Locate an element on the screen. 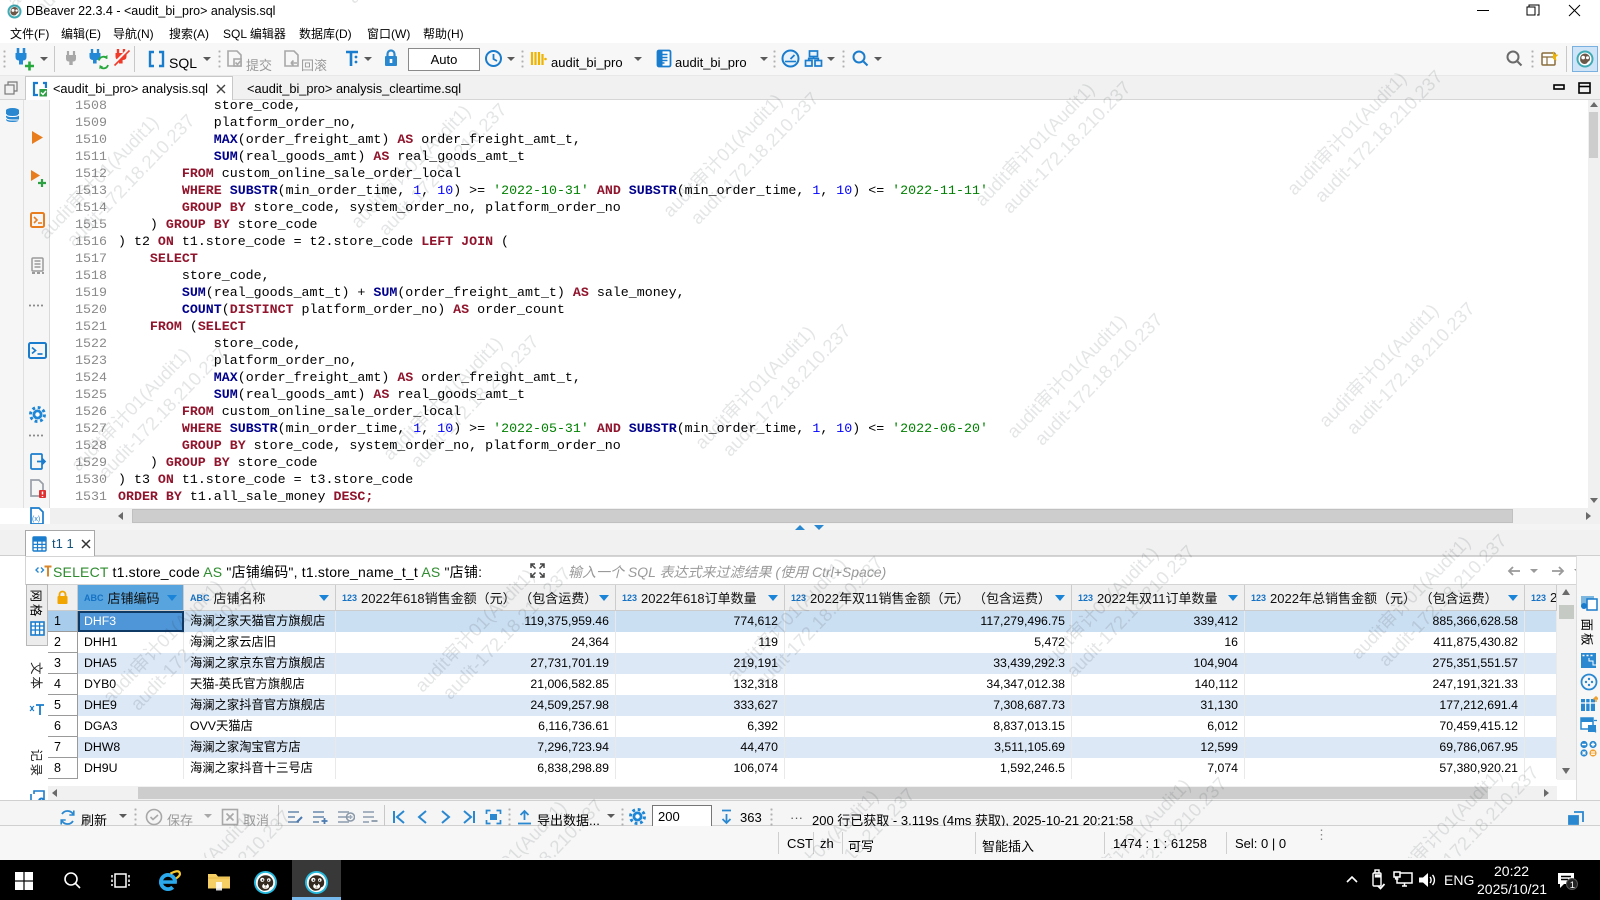 The width and height of the screenshot is (1600, 900). svg-text: 1 is located at coordinates (1572, 885).